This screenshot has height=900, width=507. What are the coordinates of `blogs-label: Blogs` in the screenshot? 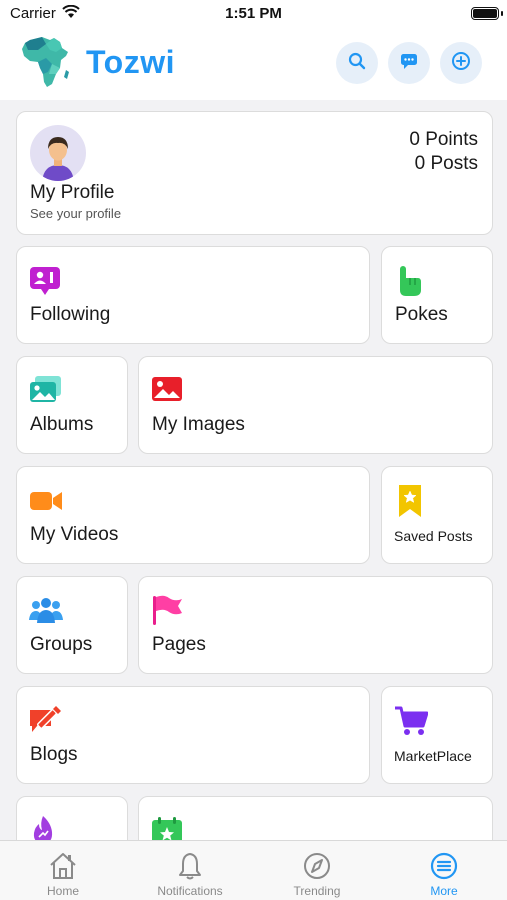 It's located at (54, 754).